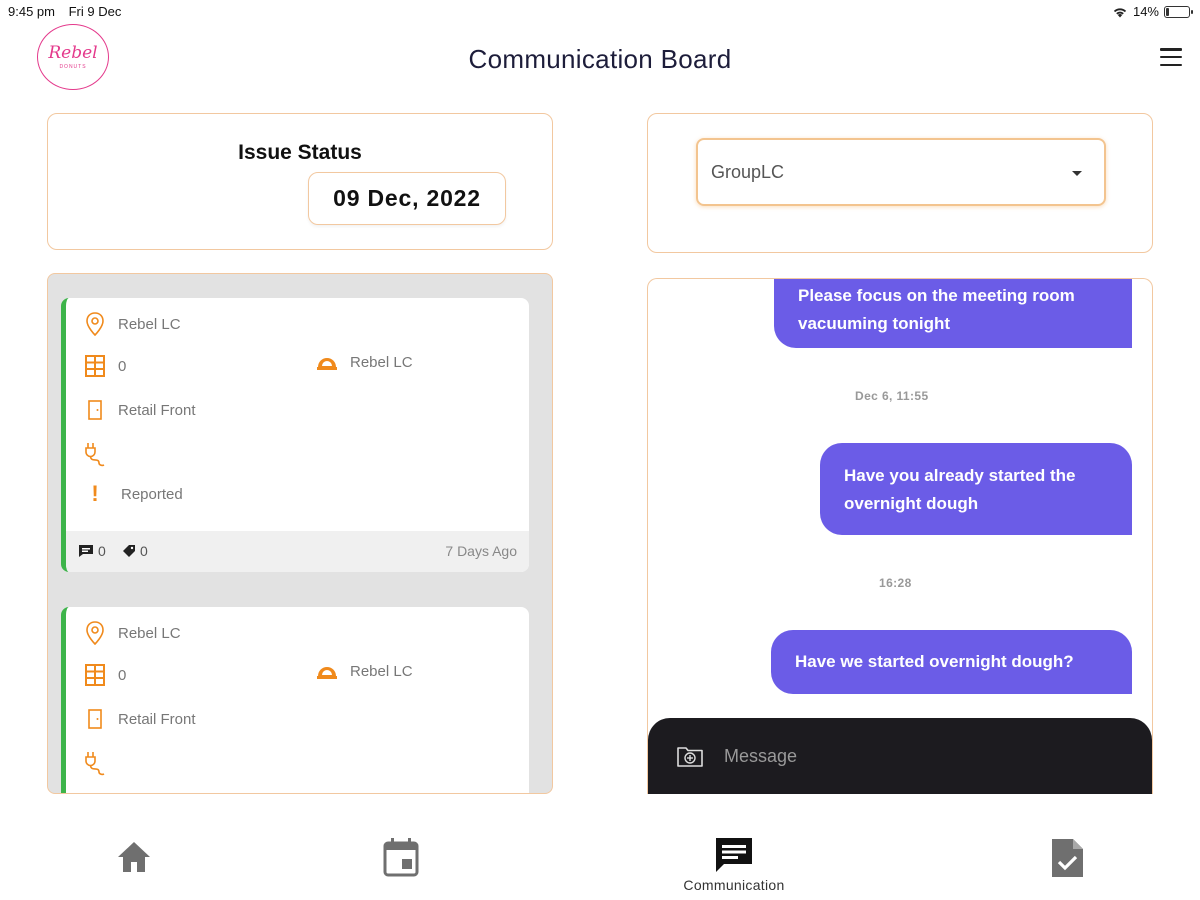 The width and height of the screenshot is (1200, 900). Describe the element at coordinates (734, 885) in the screenshot. I see `nav-communication-label: Communication` at that location.